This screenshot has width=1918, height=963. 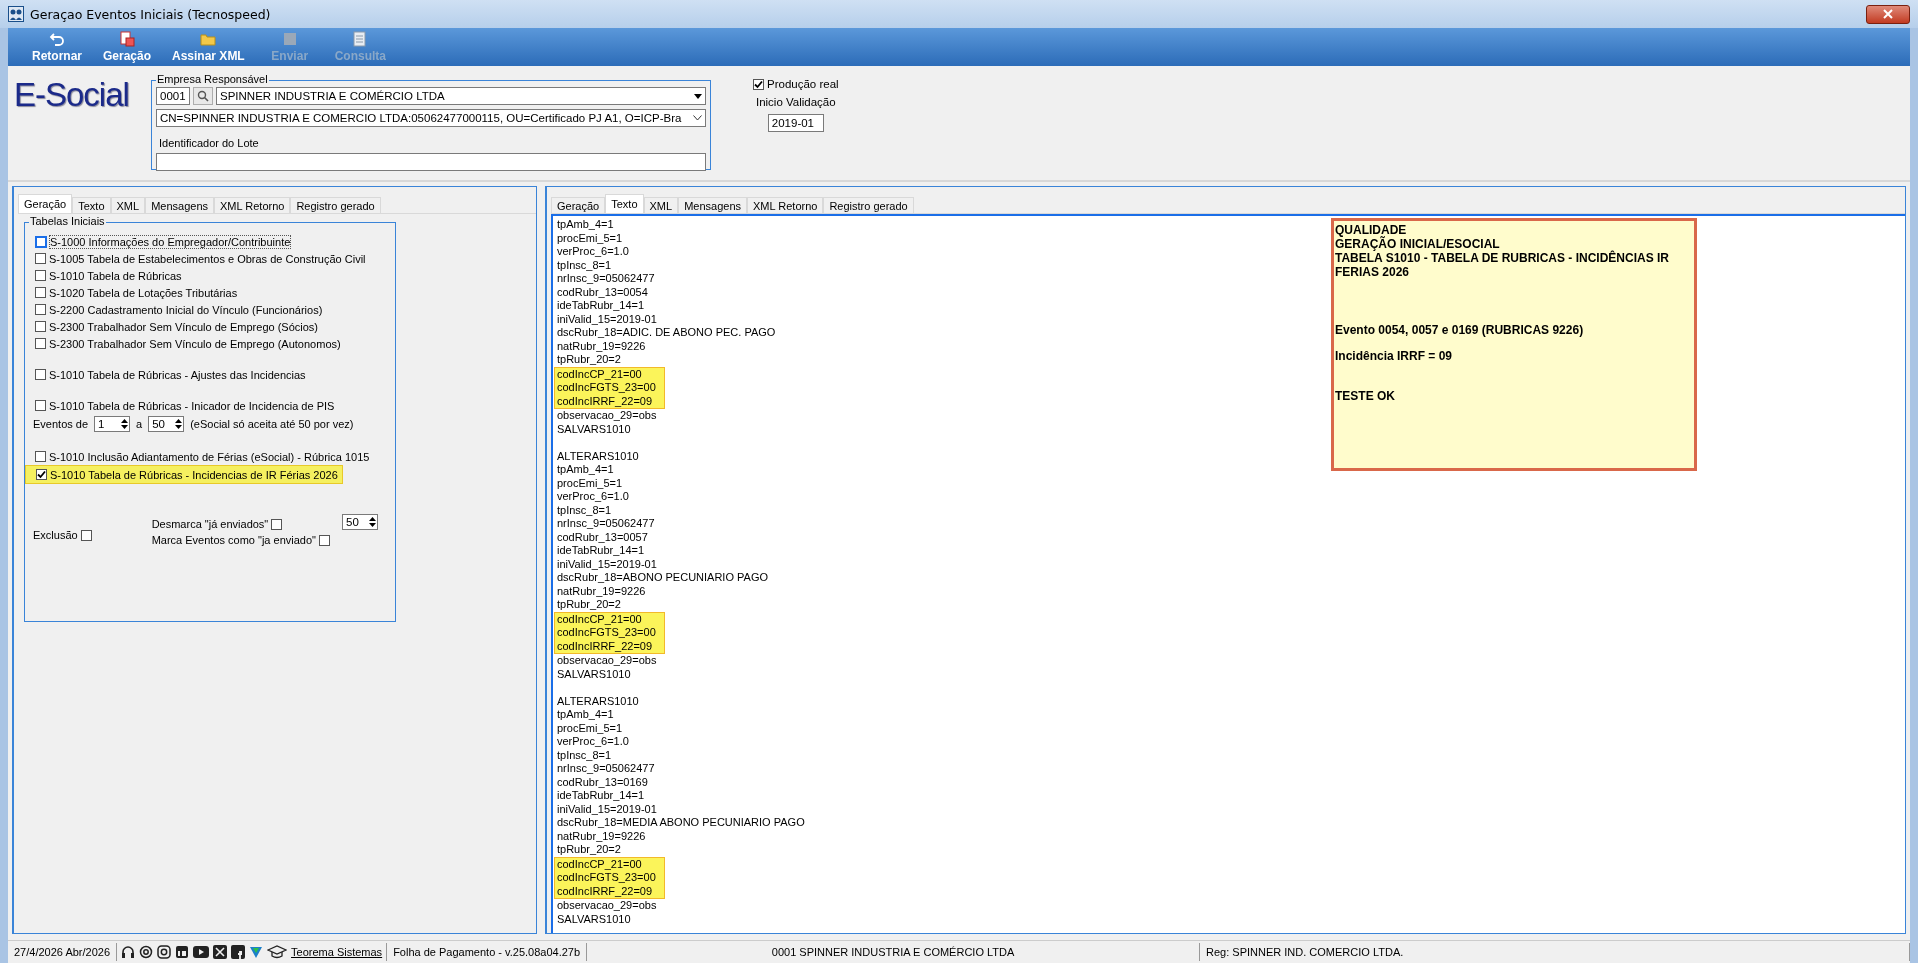 What do you see at coordinates (894, 952) in the screenshot?
I see `status-text: 0001 SPINNER INDUSTRIA E COMÉRCIO LTDA` at bounding box center [894, 952].